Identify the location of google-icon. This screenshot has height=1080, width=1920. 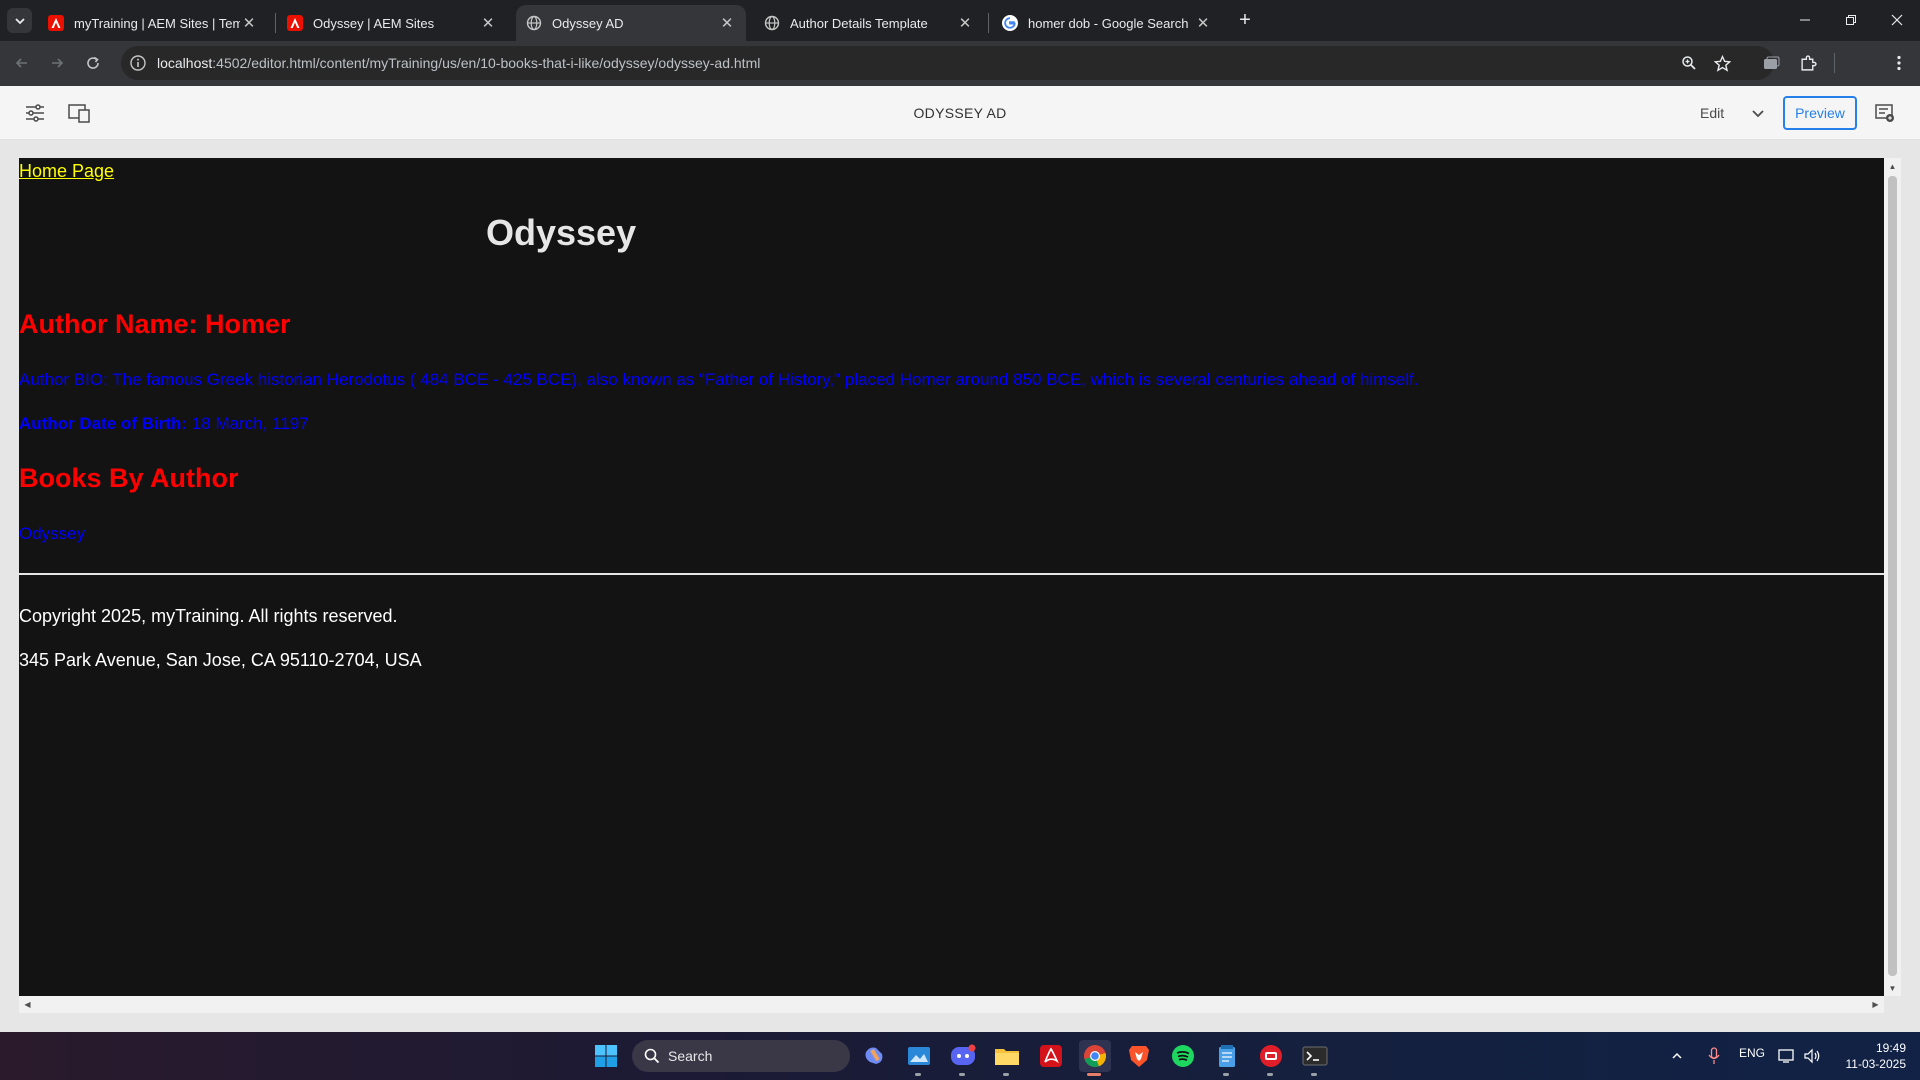
(1010, 23).